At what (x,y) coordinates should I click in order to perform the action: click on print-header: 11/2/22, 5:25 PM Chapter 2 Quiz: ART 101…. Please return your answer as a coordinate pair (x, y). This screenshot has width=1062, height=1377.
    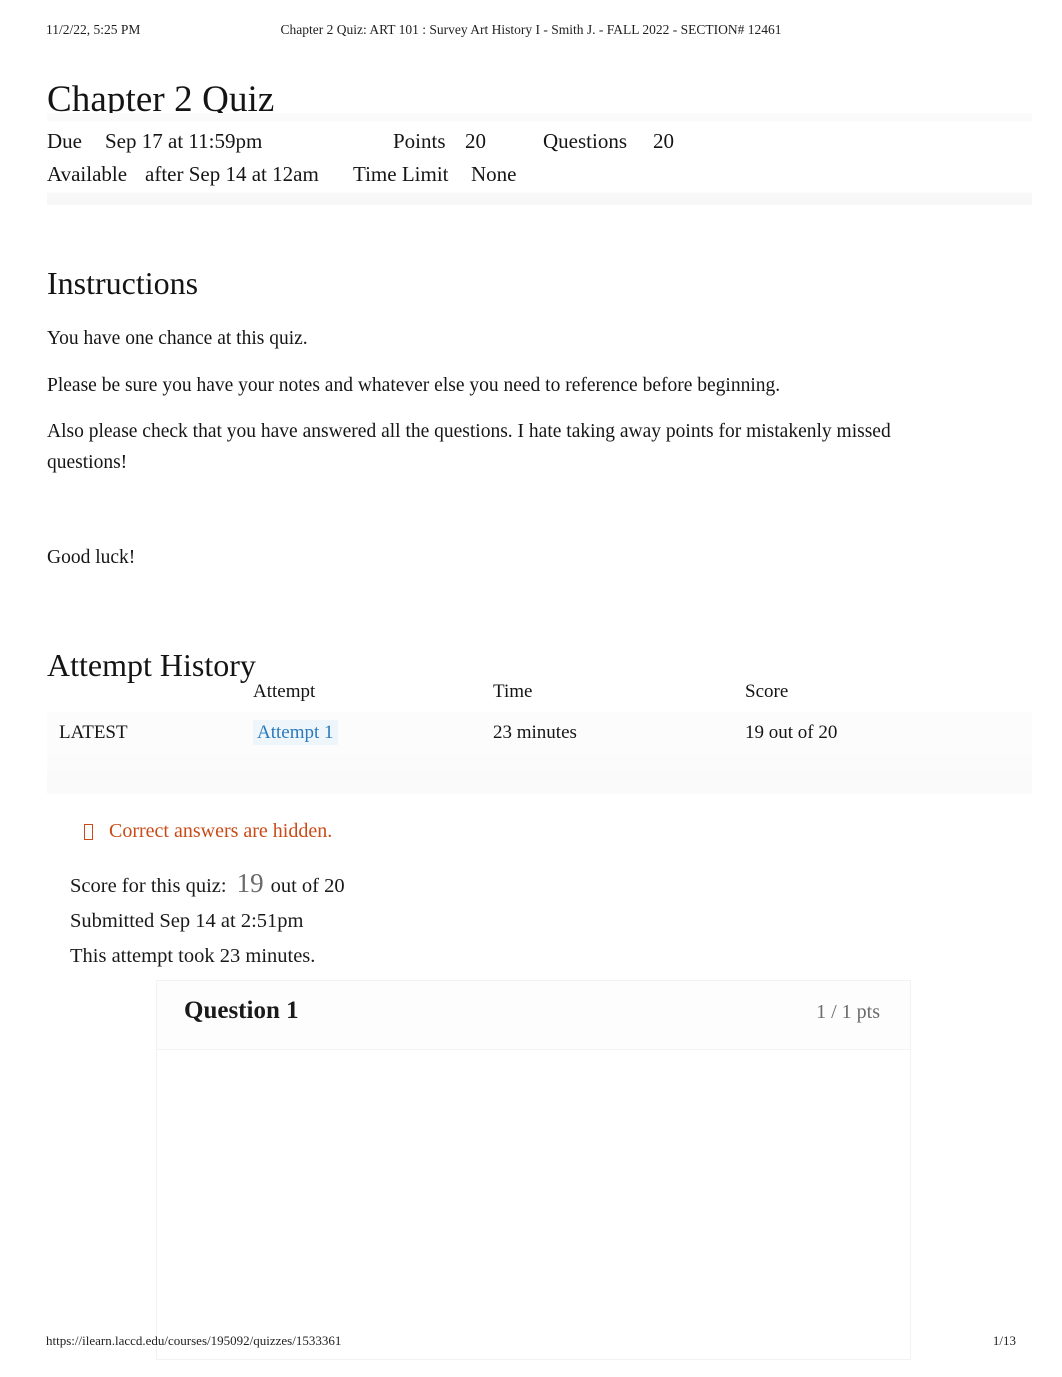
    Looking at the image, I should click on (531, 33).